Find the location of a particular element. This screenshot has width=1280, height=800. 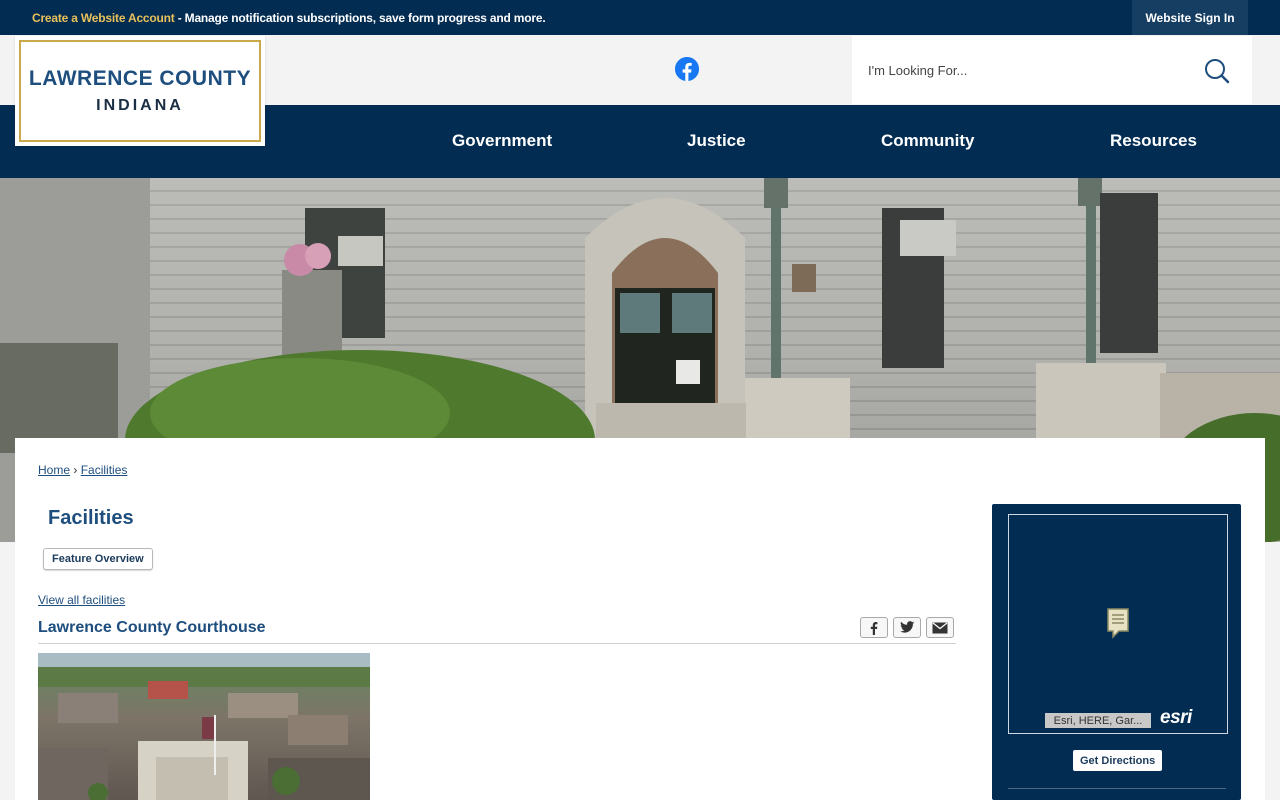

view-all-facilities-link: View all facilities is located at coordinates (81, 600).